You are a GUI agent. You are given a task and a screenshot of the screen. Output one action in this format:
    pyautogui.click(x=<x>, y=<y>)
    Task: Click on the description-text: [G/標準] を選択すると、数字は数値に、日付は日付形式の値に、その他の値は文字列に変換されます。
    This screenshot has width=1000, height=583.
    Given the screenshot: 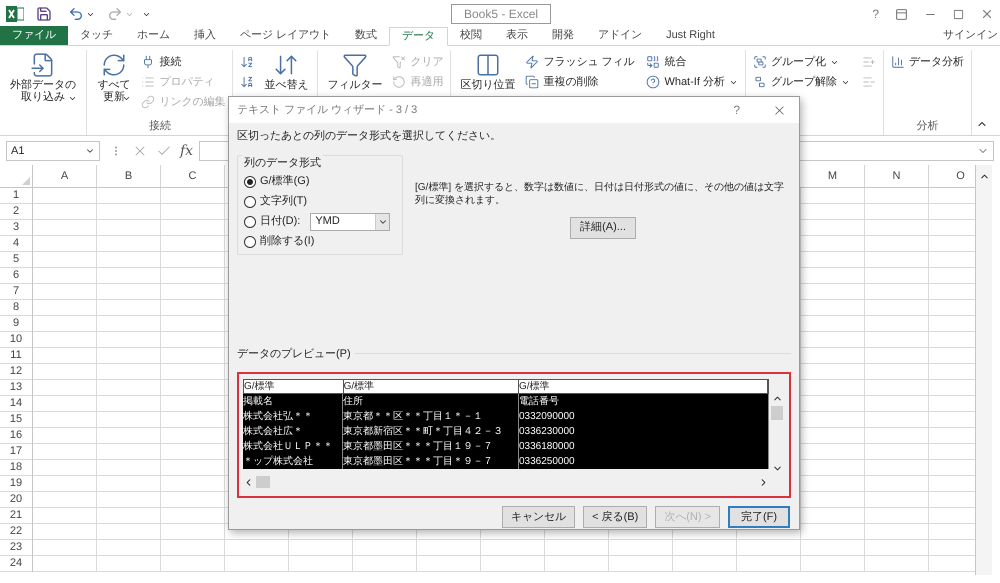 What is the action you would take?
    pyautogui.click(x=600, y=193)
    